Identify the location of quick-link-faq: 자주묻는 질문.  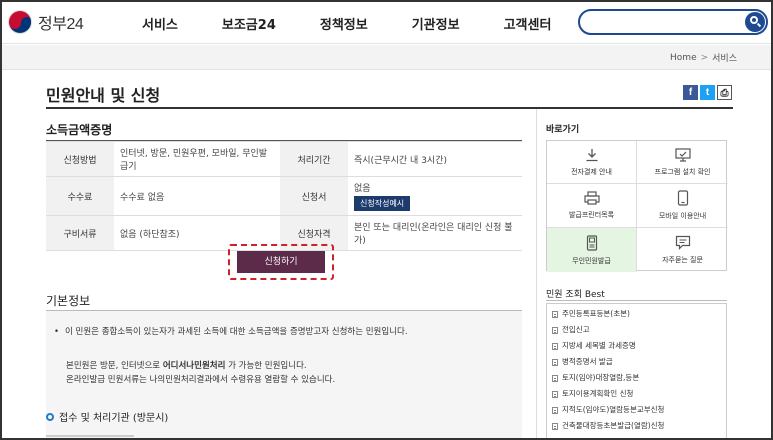
(682, 250).